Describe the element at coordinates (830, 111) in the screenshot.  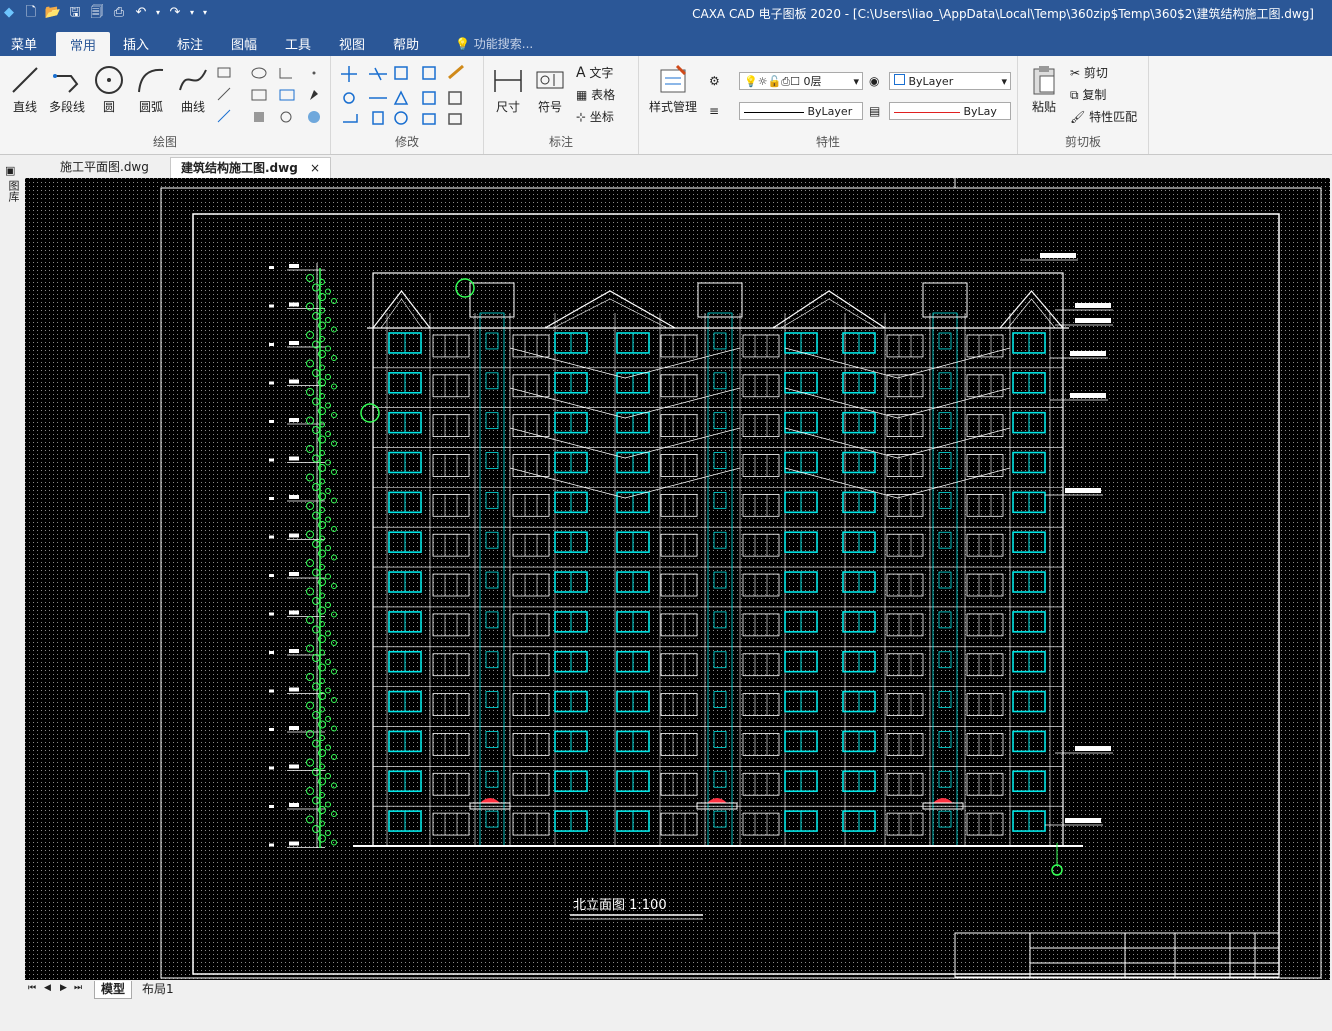
I see `linetype-value: ByLayer` at that location.